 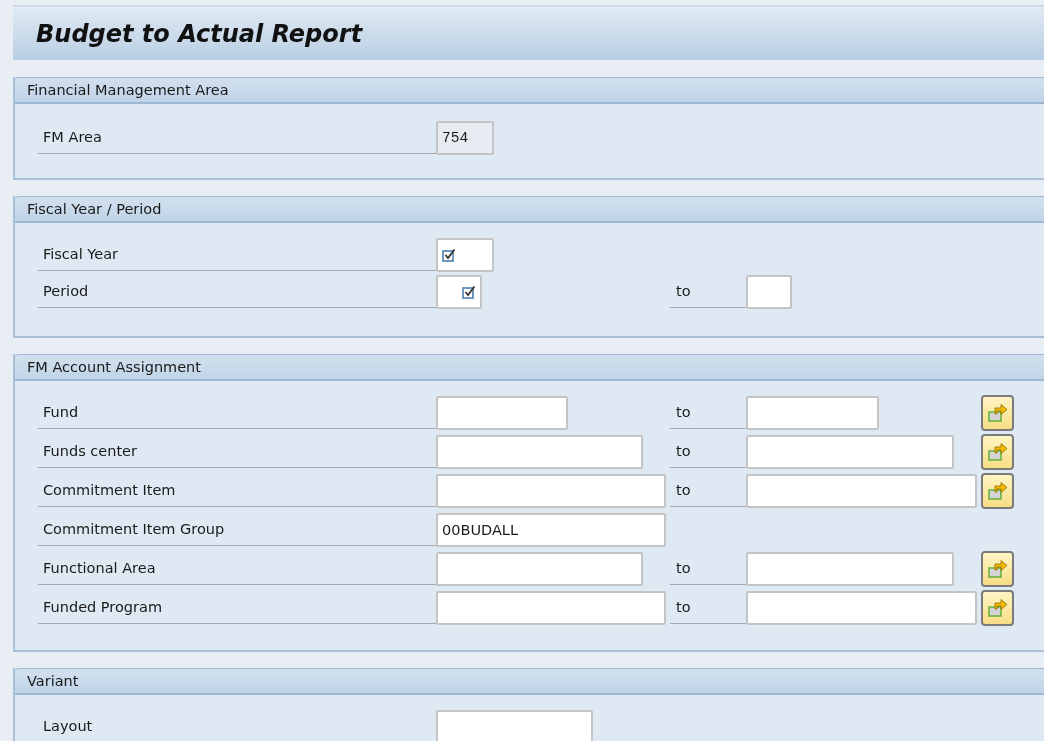 I want to click on input-field: 00BUDALL, so click(x=551, y=530).